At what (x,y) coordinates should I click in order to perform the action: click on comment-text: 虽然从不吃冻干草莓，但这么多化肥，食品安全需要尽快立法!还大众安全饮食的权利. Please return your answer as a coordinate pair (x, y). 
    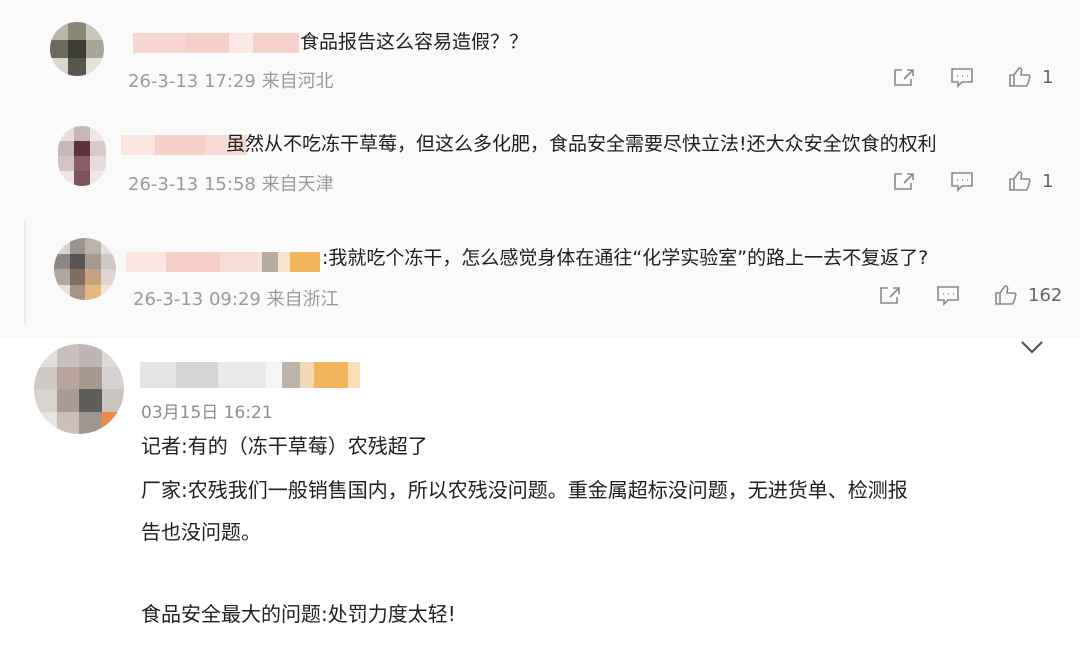
    Looking at the image, I should click on (581, 144).